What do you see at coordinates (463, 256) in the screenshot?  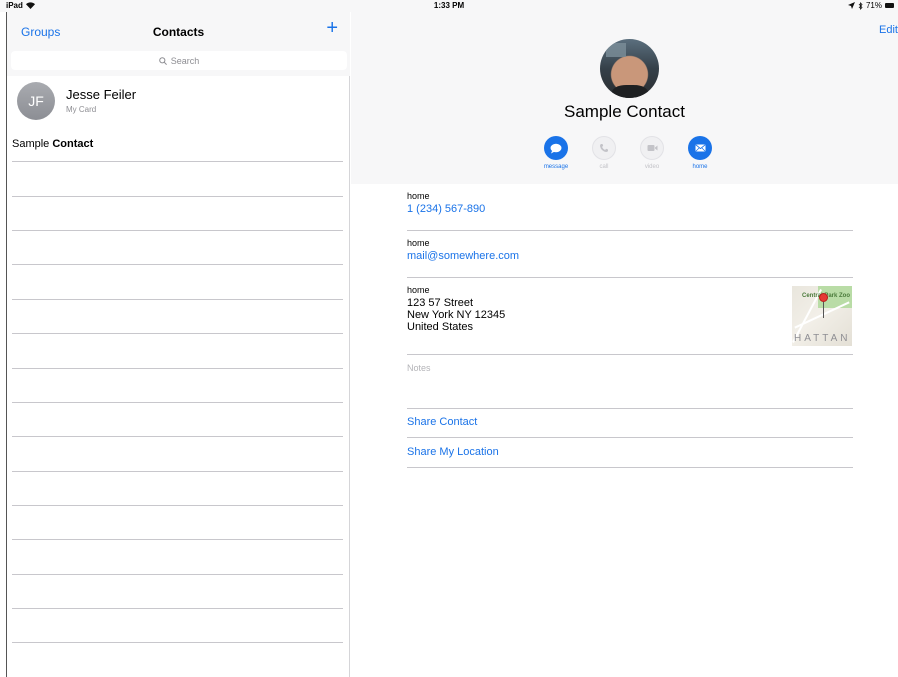 I see `email-link: mail@somewhere.com` at bounding box center [463, 256].